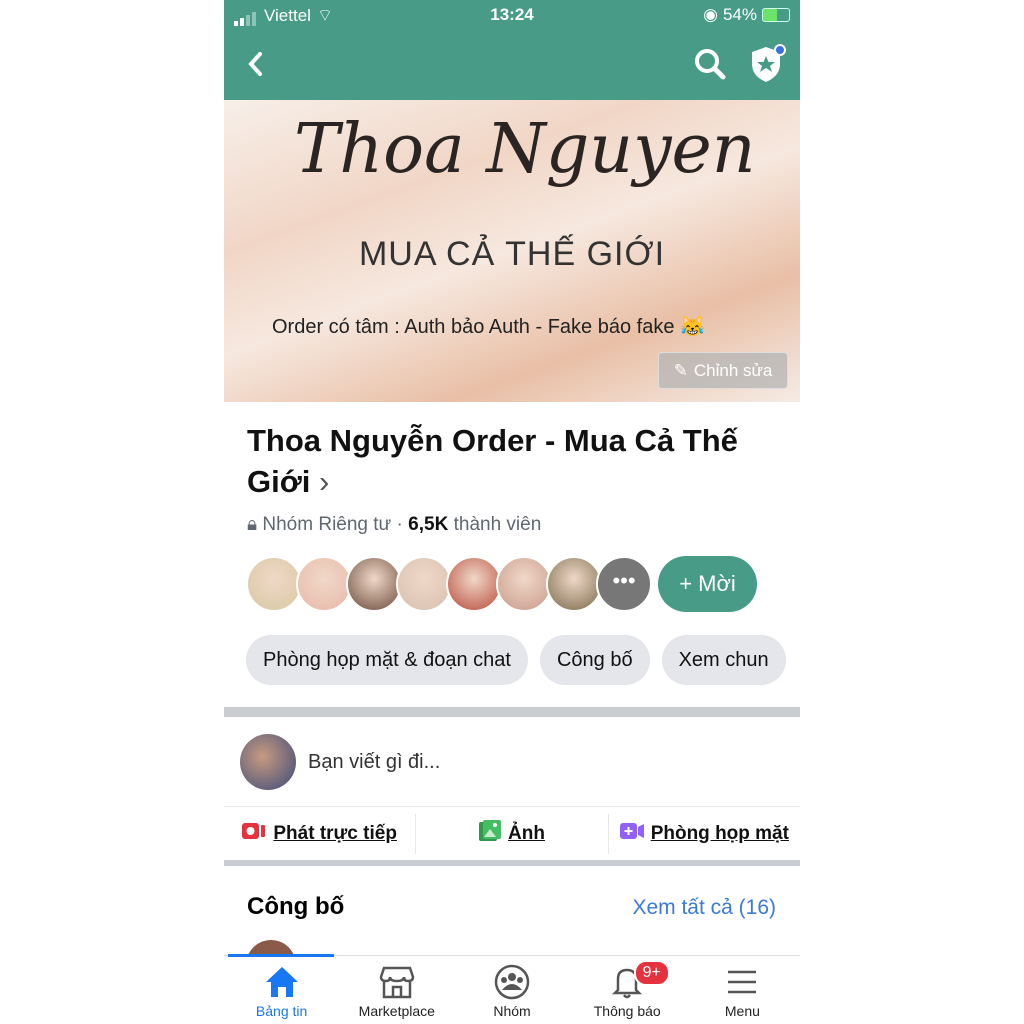 This screenshot has width=1024, height=1024. I want to click on tab-menu: Menu, so click(742, 990).